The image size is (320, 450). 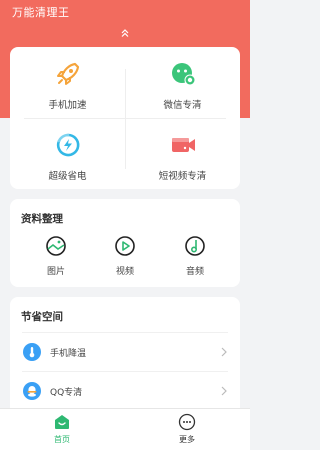 I want to click on tool-label: 手机加速, so click(x=67, y=105).